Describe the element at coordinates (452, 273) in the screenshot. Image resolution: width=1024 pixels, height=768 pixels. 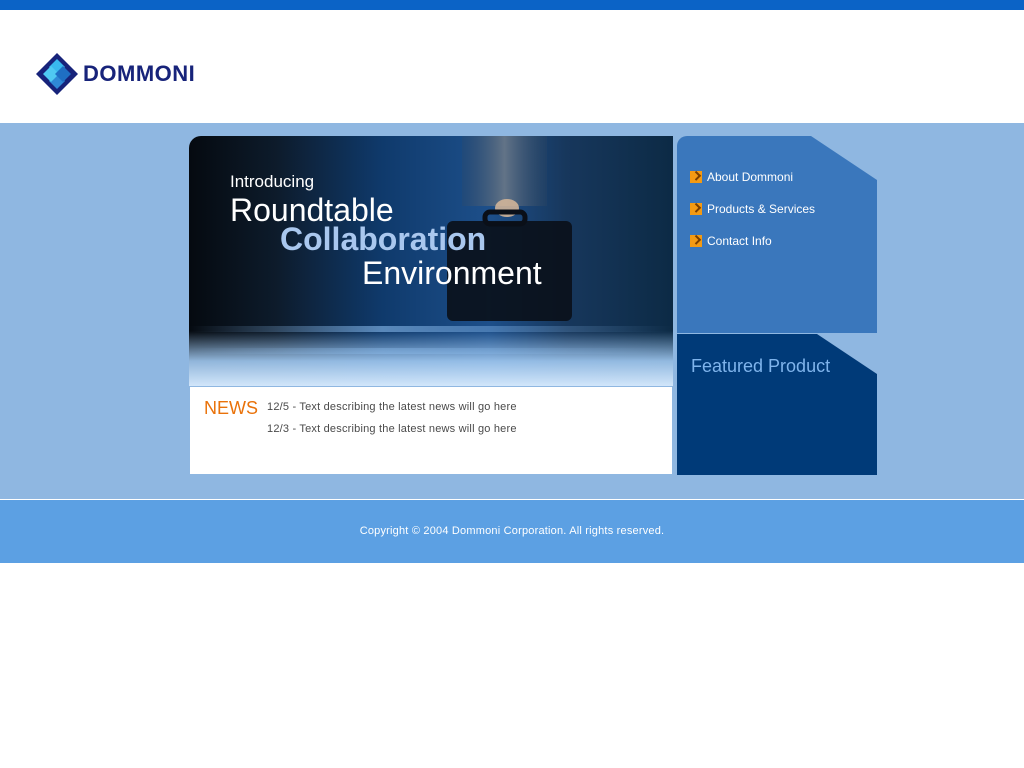
I see `hero-headline-3: Environment` at that location.